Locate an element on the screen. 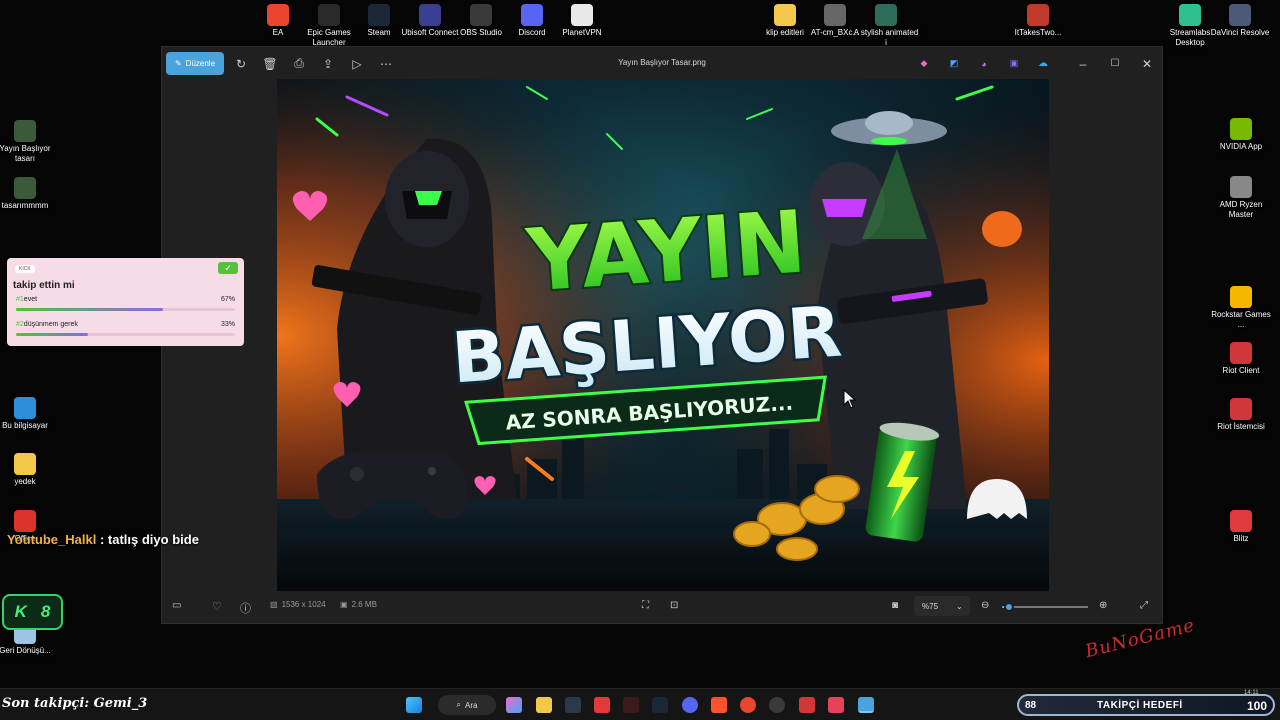  obs-icon is located at coordinates (481, 15).